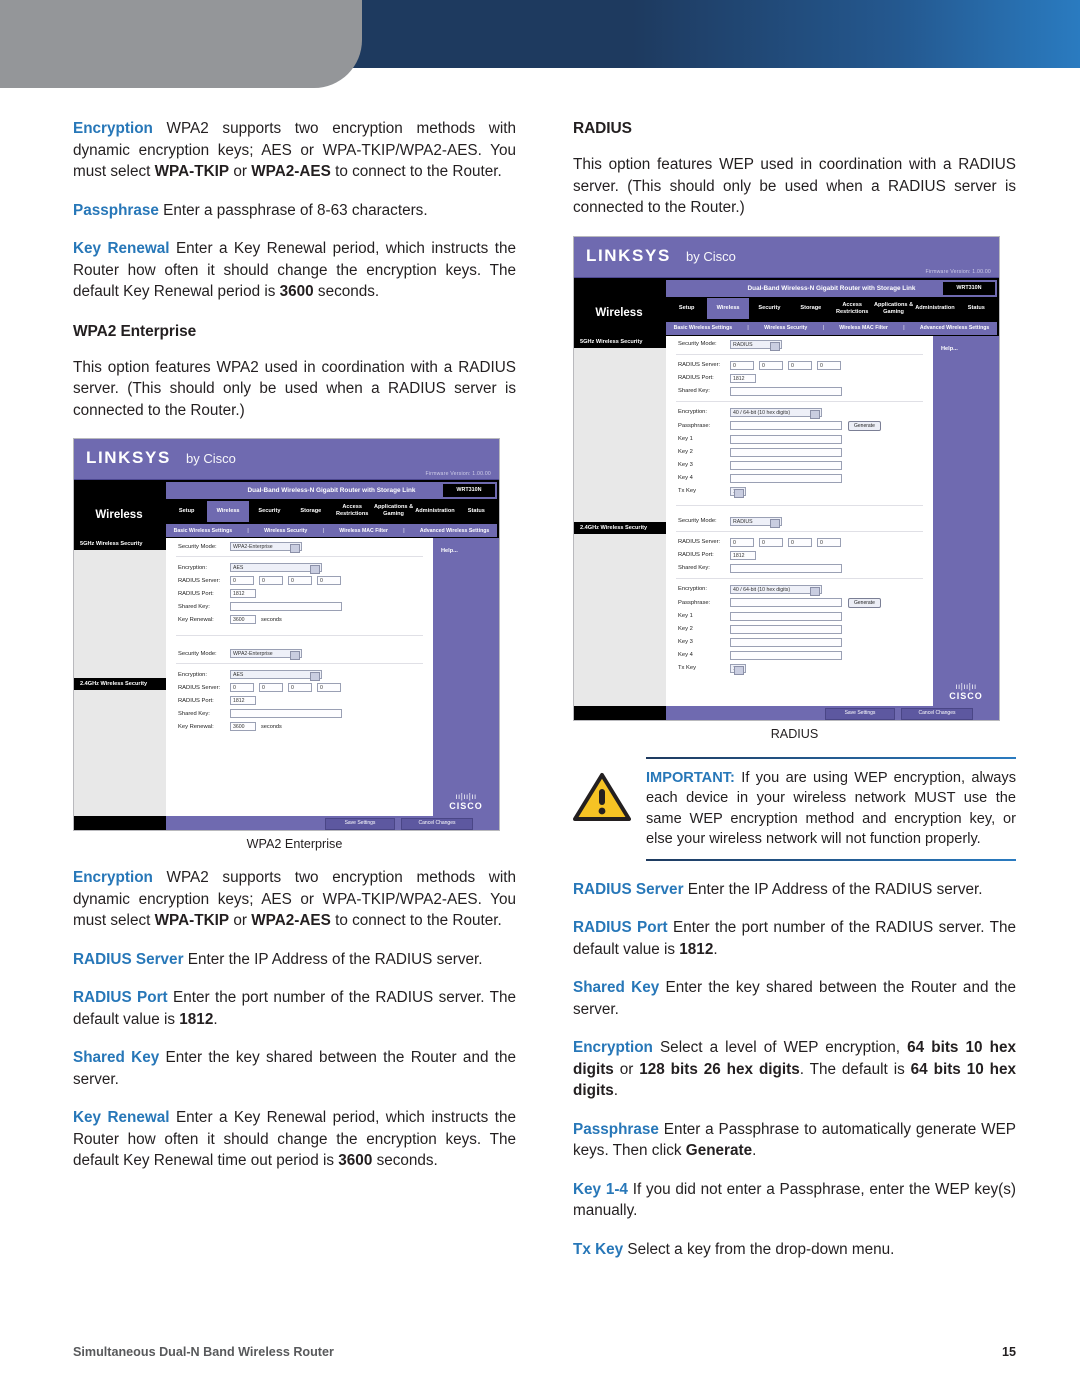 This screenshot has width=1080, height=1397. I want to click on select-security-mode-5ghz: WPA2-Enterprise, so click(266, 547).